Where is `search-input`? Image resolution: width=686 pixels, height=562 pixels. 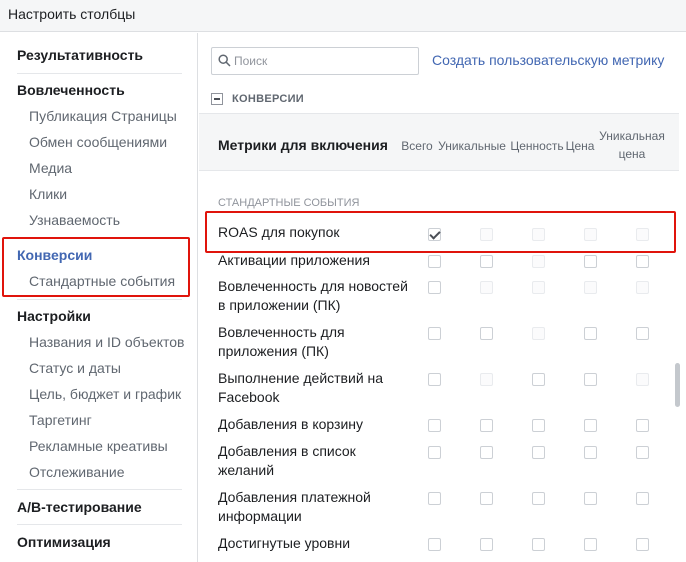
search-input is located at coordinates (324, 61).